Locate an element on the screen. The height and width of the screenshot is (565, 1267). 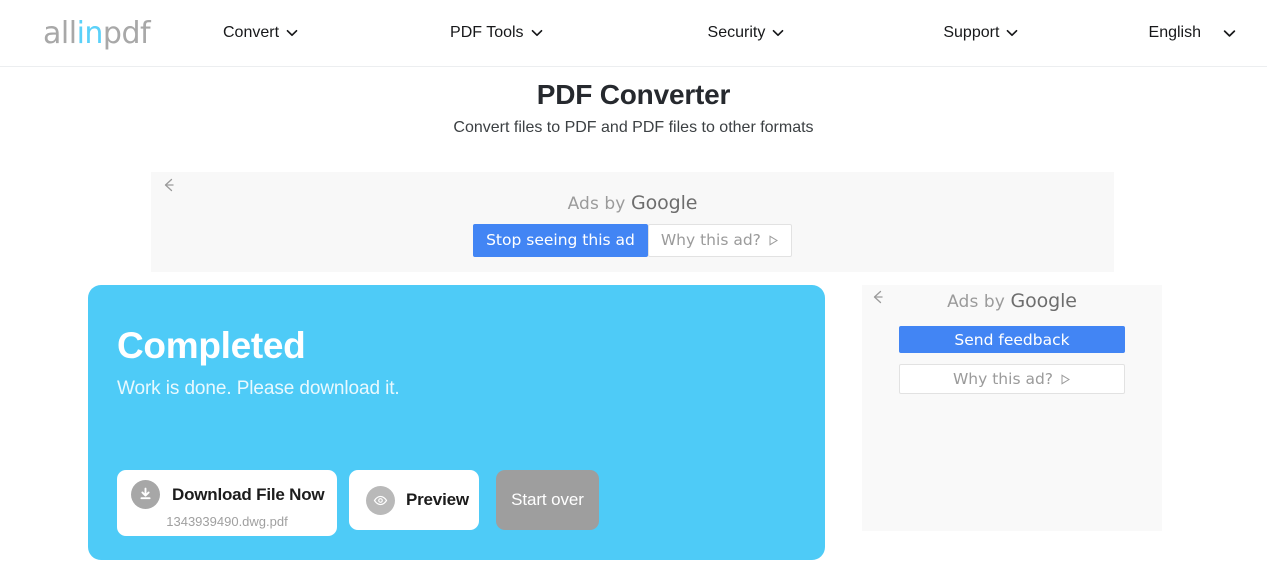
nav-item-security: Security is located at coordinates (746, 33).